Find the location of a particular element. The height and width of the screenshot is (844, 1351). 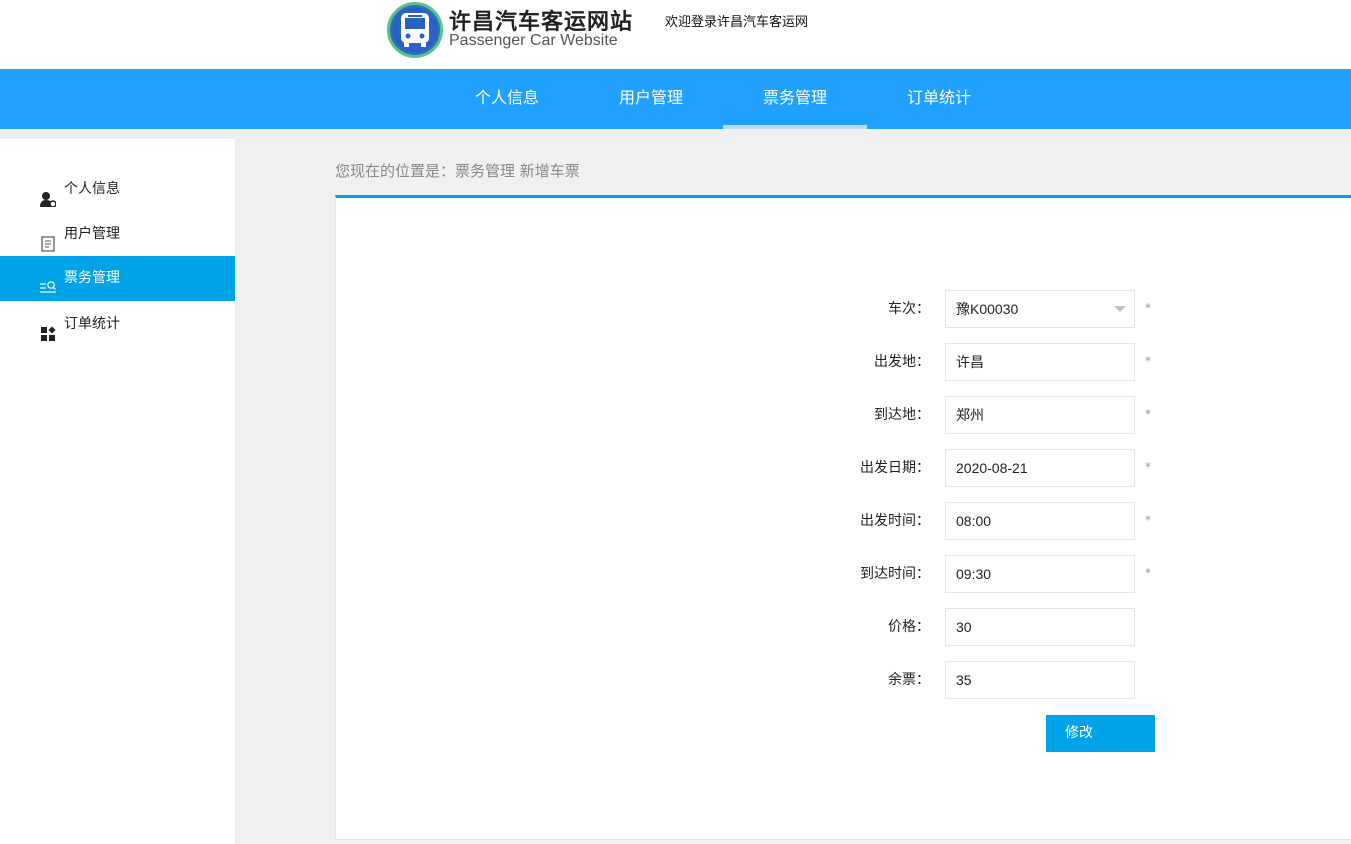

top-nav: 个人信息 用户管理 票务管理 订单统计 is located at coordinates (675, 99).